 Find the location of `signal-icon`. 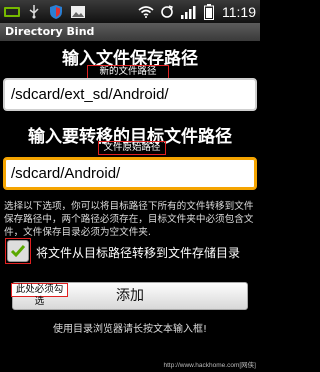

signal-icon is located at coordinates (188, 12).